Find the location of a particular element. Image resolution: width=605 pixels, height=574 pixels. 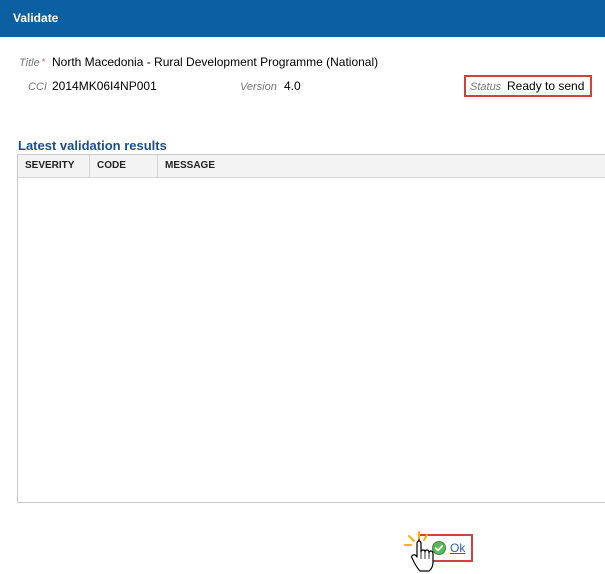

status-value: Ready to send is located at coordinates (546, 86).